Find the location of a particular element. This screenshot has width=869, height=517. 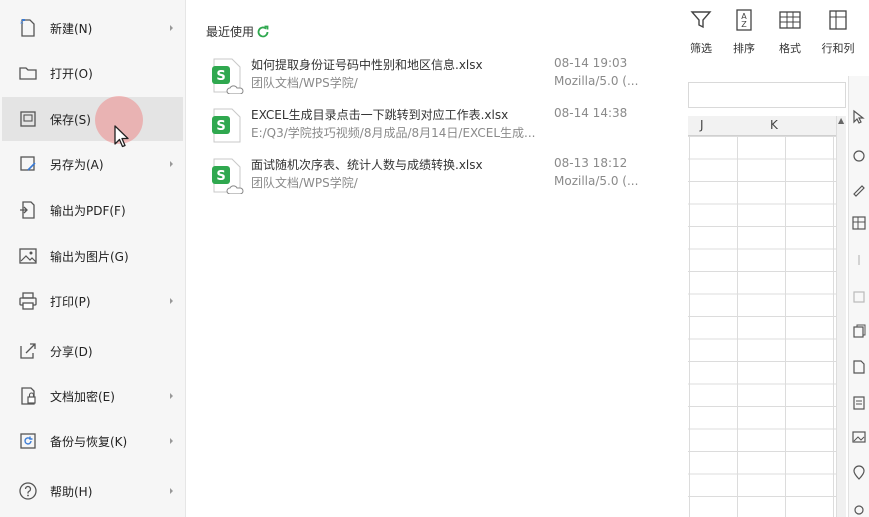

file-time: 08-14 19:03 is located at coordinates (591, 63).